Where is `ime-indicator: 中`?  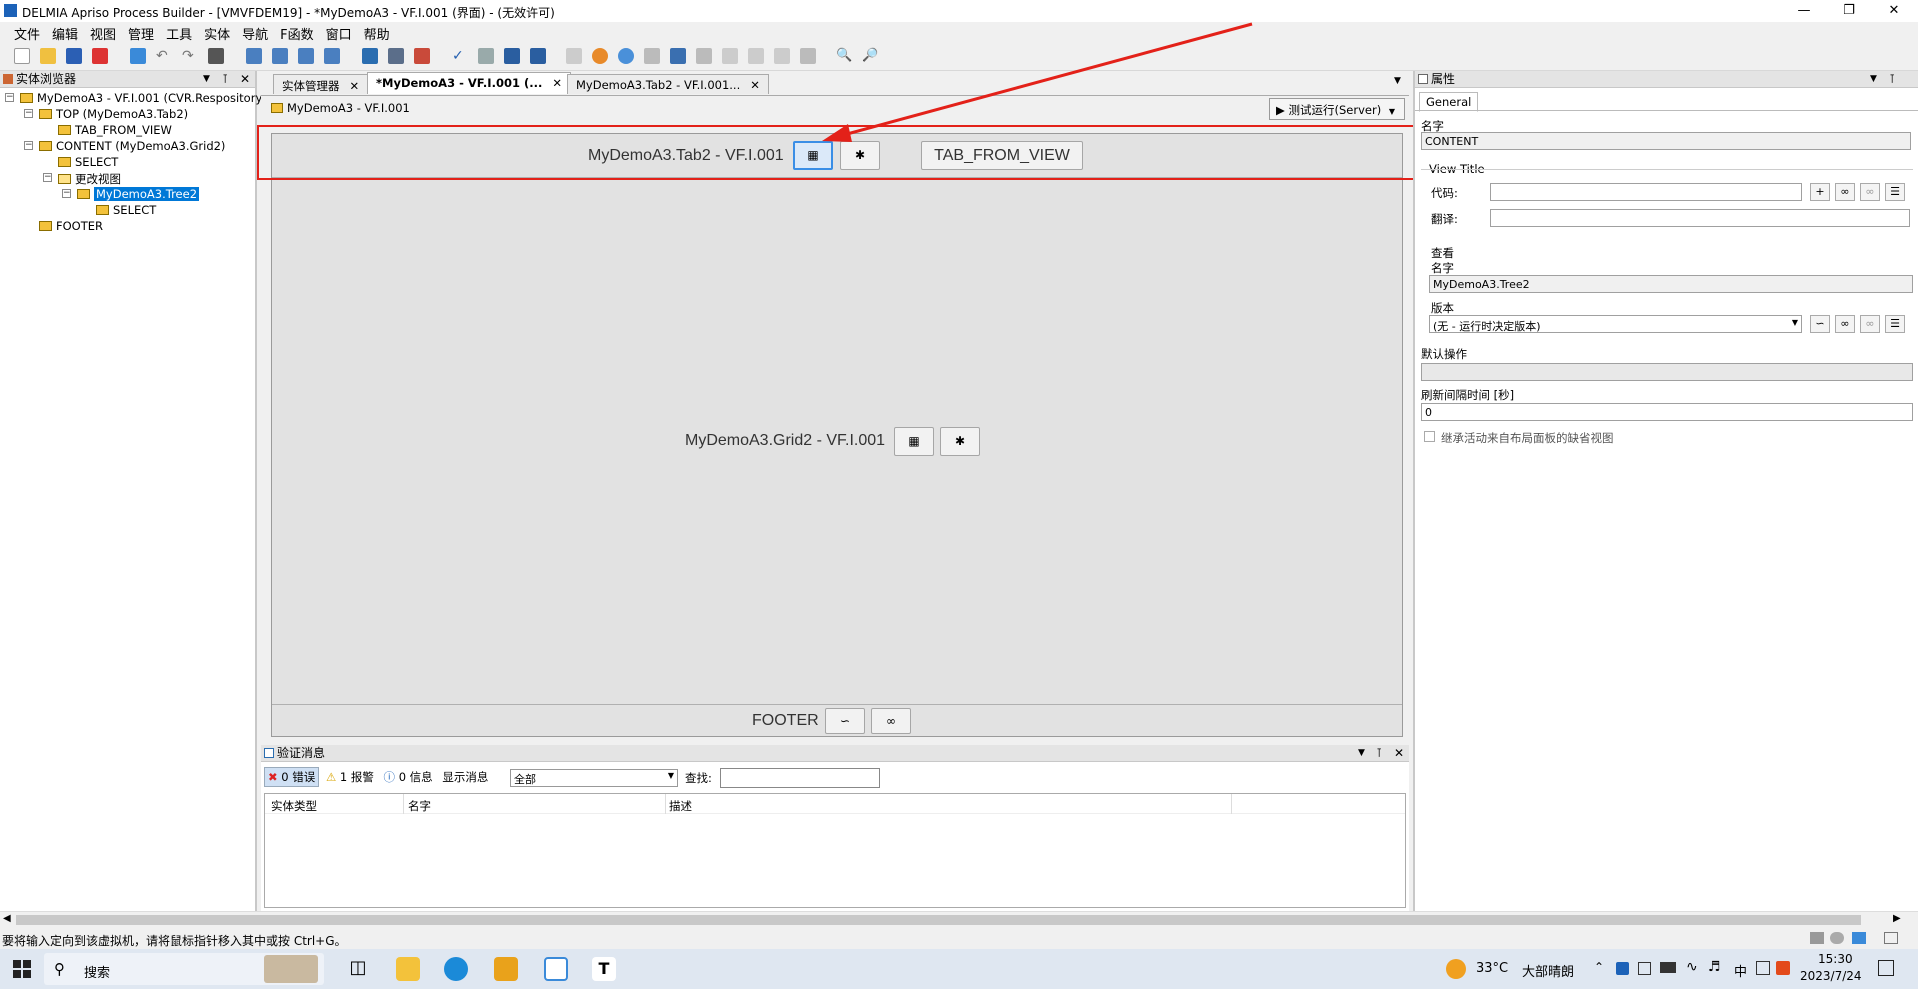 ime-indicator: 中 is located at coordinates (1740, 970).